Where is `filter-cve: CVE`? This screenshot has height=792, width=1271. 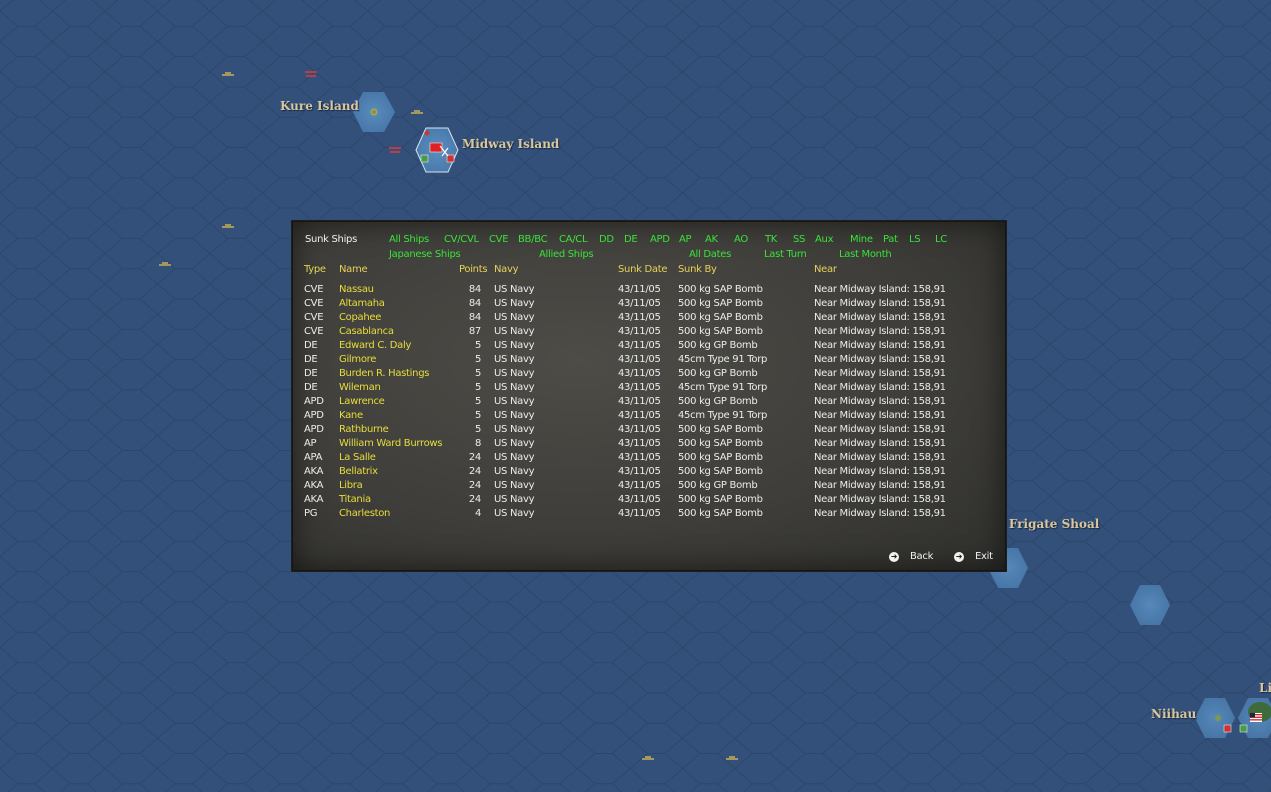 filter-cve: CVE is located at coordinates (499, 239).